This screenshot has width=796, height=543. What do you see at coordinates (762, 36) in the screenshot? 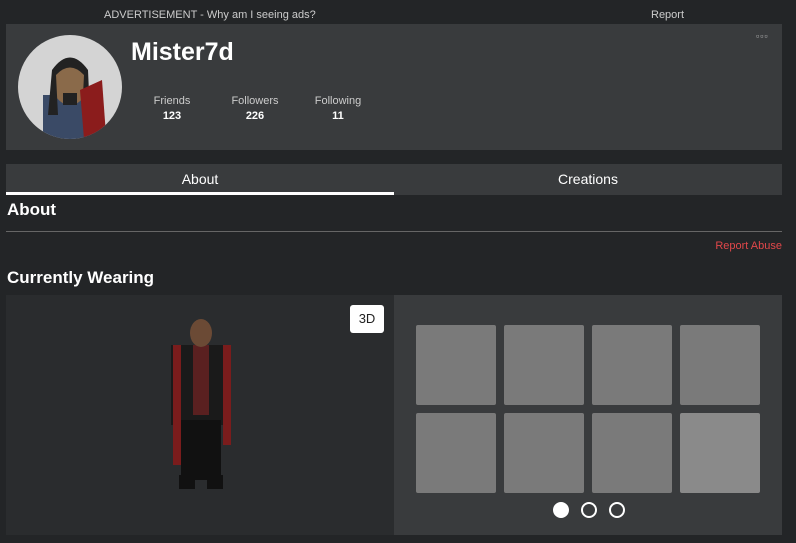
I see `more-options-icon: ▫▫▫` at bounding box center [762, 36].